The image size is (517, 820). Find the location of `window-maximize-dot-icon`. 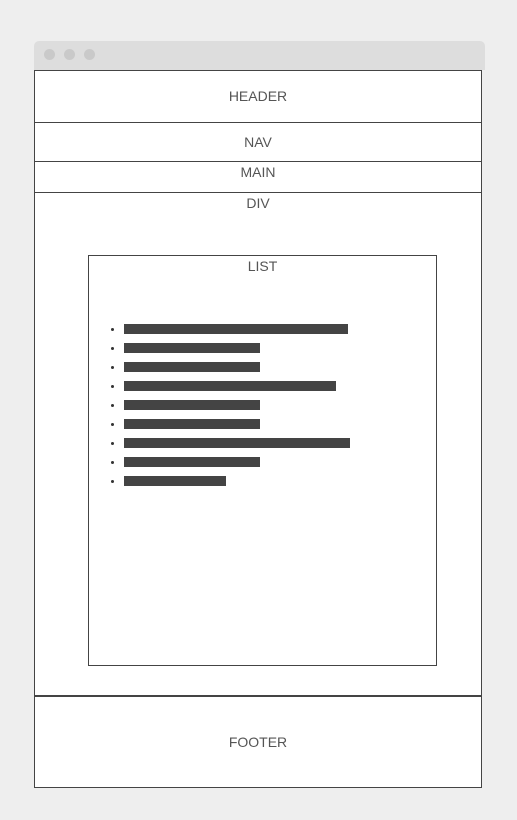

window-maximize-dot-icon is located at coordinates (89, 54).